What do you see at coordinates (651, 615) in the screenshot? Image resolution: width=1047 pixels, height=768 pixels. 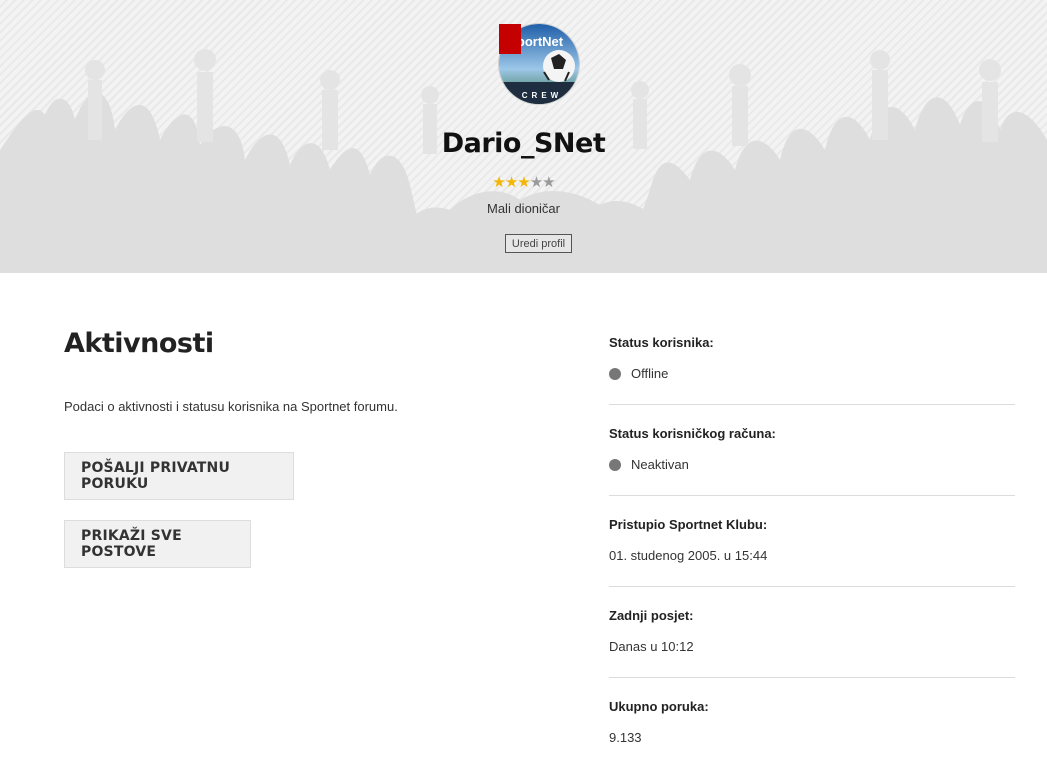 I see `info-label: Zadnji posjet:` at bounding box center [651, 615].